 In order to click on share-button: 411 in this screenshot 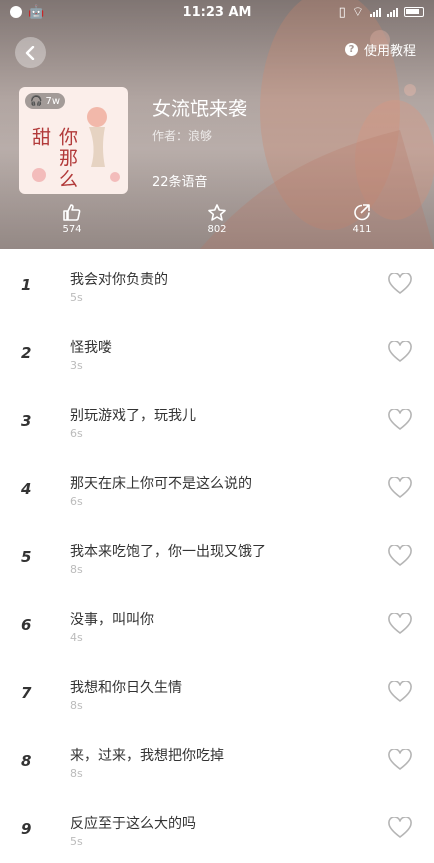, I will do `click(362, 219)`.